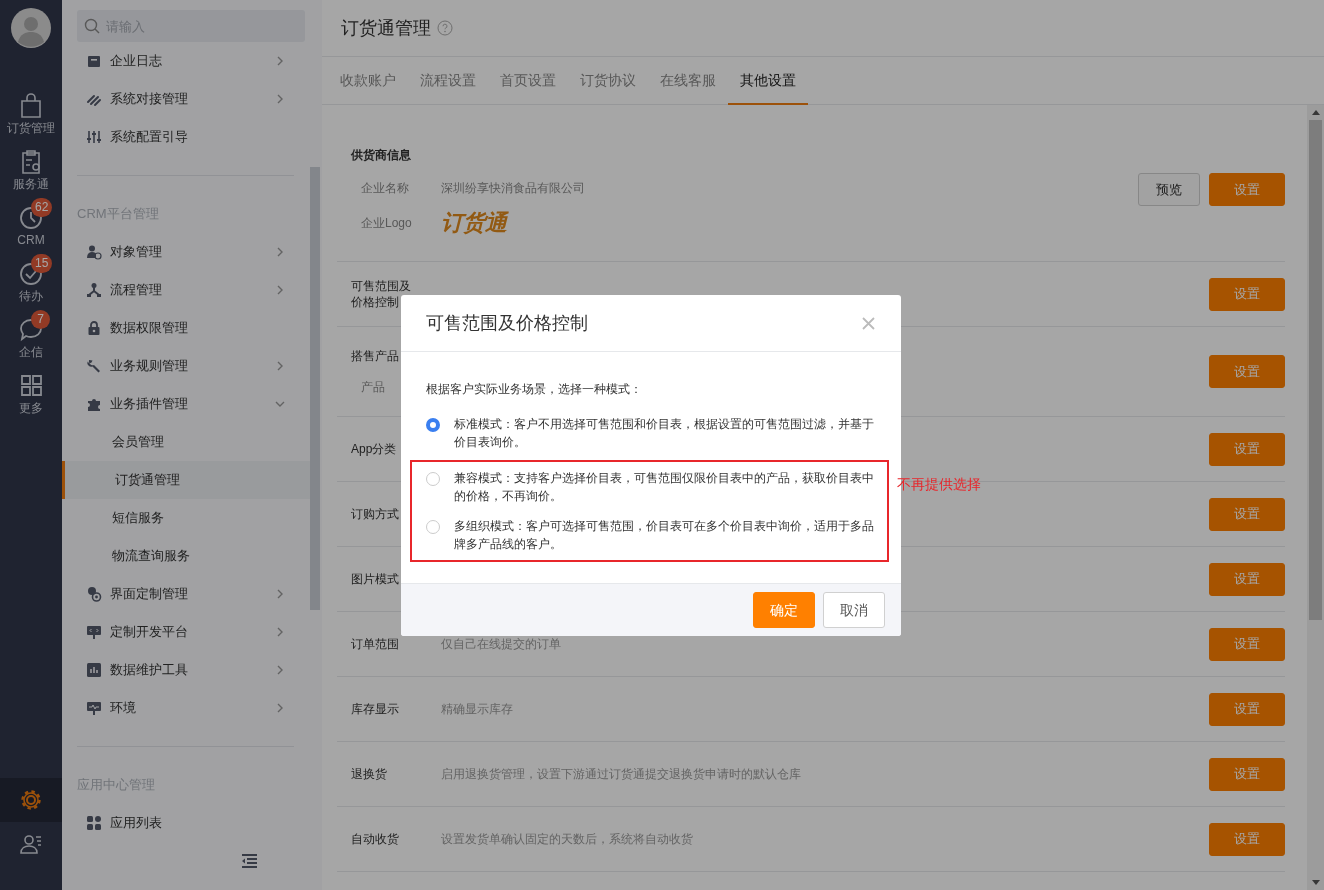 This screenshot has height=890, width=1324. Describe the element at coordinates (186, 480) in the screenshot. I see `sidebar-subitem: 订货通管理` at that location.